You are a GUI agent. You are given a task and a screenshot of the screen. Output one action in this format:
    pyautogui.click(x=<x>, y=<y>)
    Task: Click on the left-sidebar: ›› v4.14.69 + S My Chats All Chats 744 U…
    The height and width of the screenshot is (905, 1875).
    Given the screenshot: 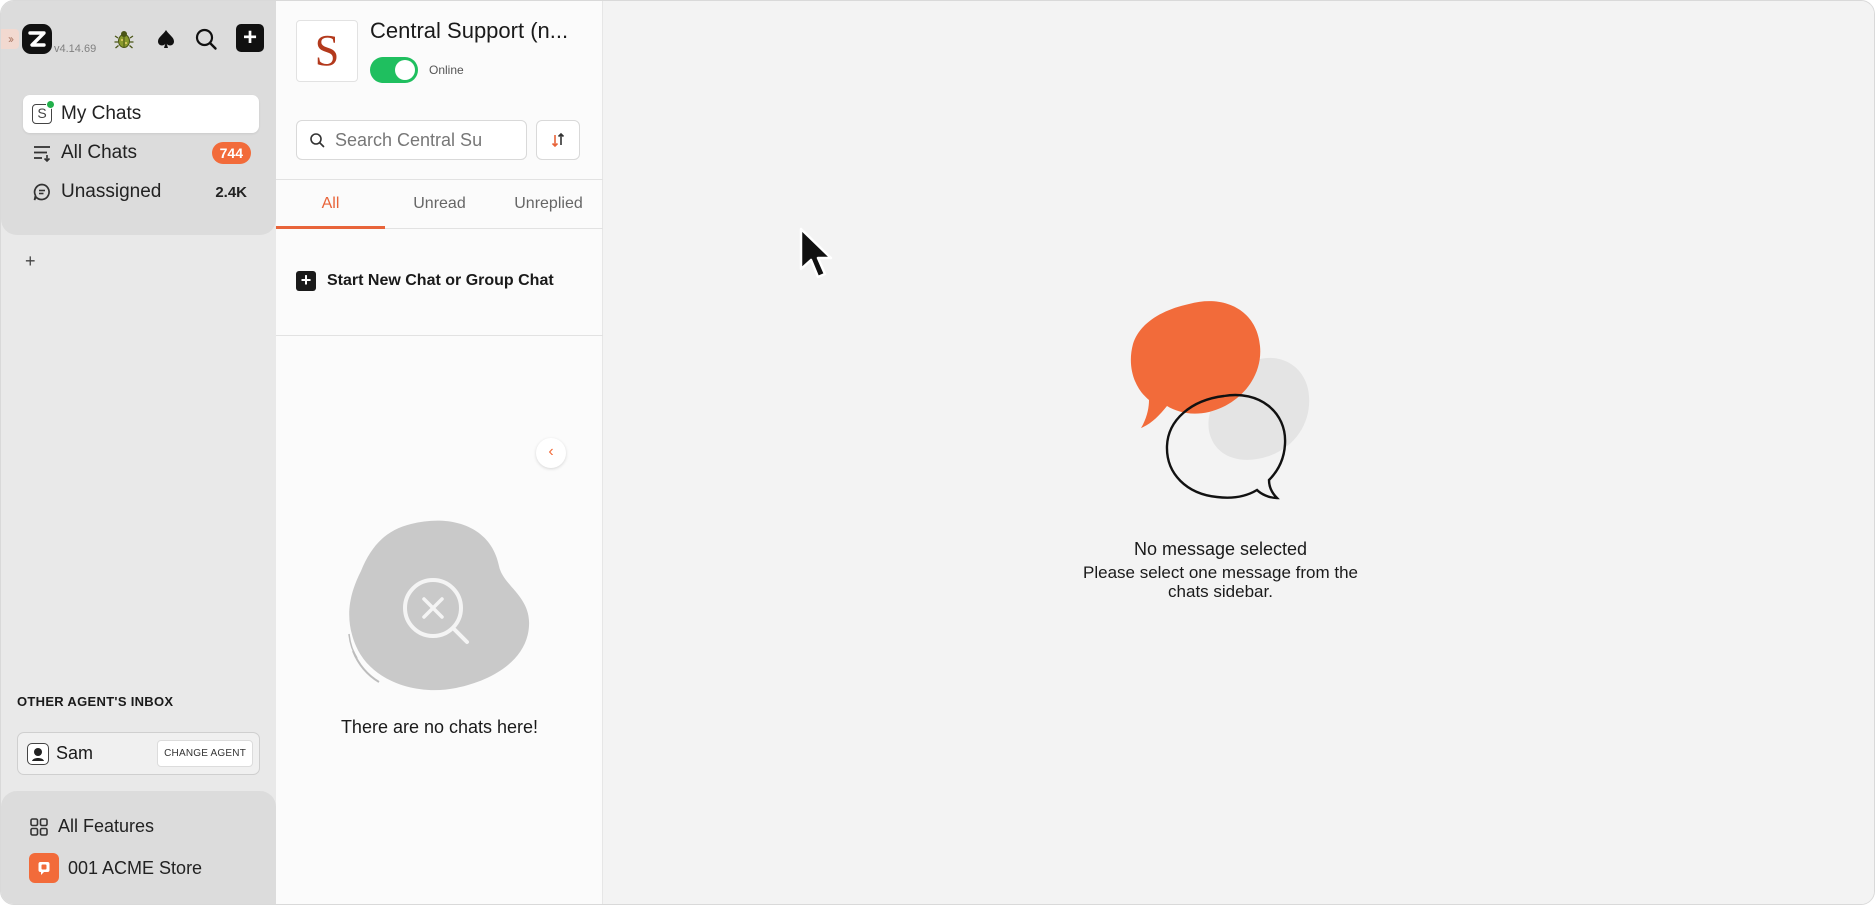 What is the action you would take?
    pyautogui.click(x=138, y=452)
    